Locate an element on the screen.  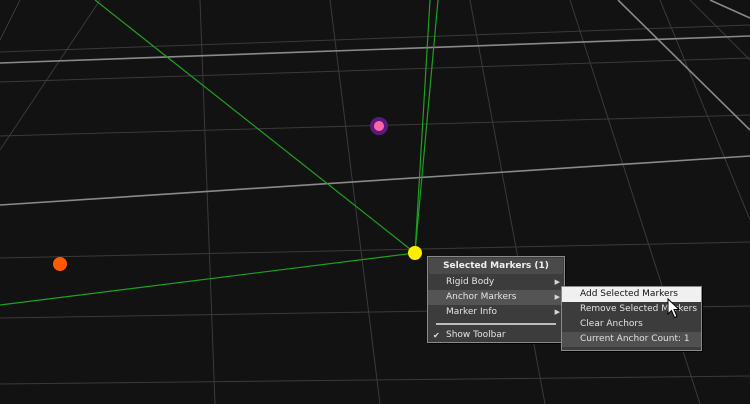
anchor-count-info: Current Anchor Count: 1 is located at coordinates (631, 339).